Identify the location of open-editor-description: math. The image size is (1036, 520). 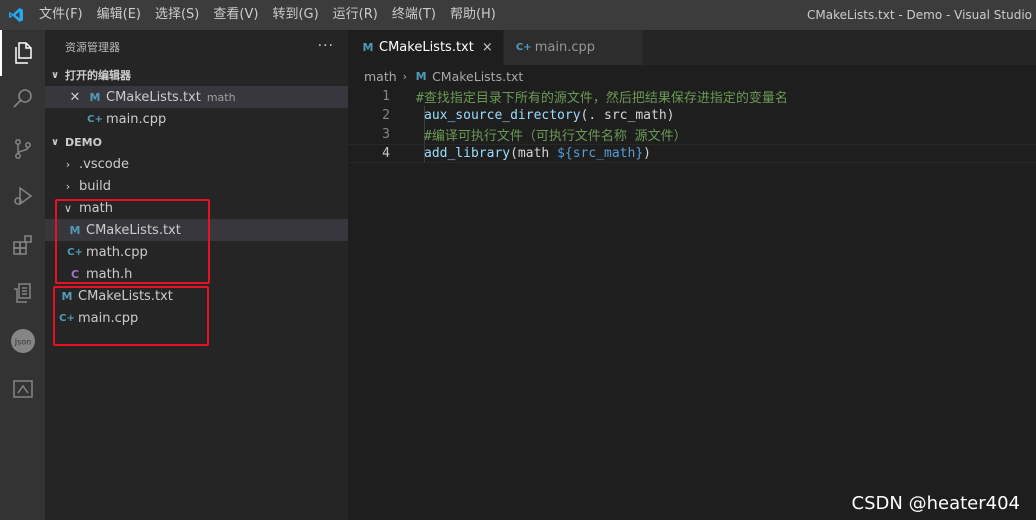
(221, 97).